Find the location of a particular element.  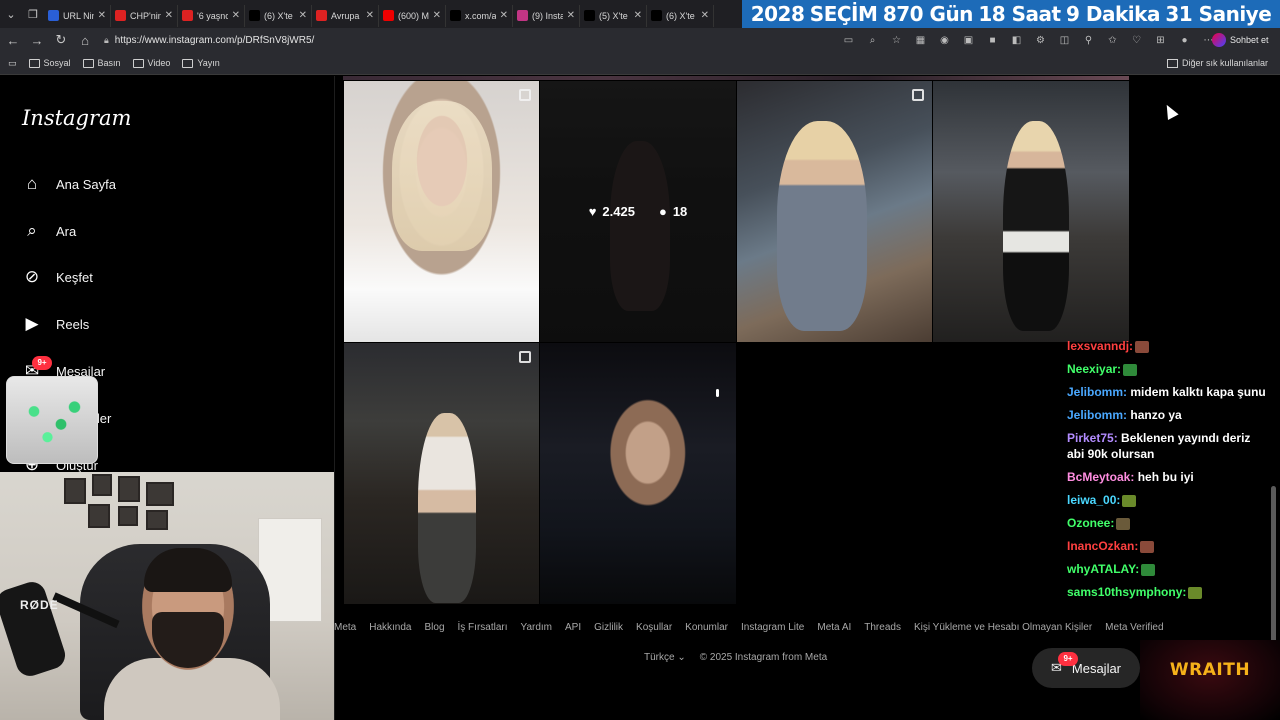

back-icon: ← is located at coordinates (13, 40).